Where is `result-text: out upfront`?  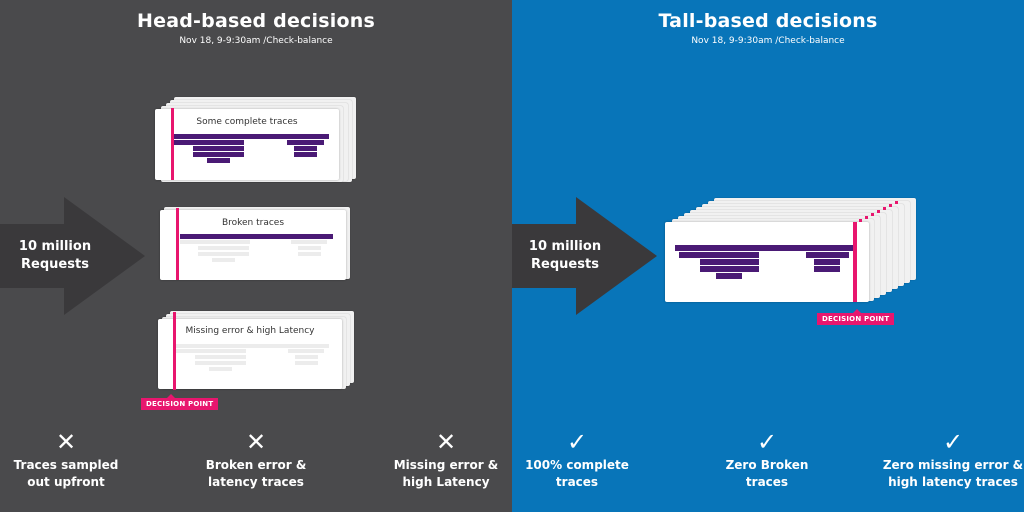
result-text: out upfront is located at coordinates (66, 482).